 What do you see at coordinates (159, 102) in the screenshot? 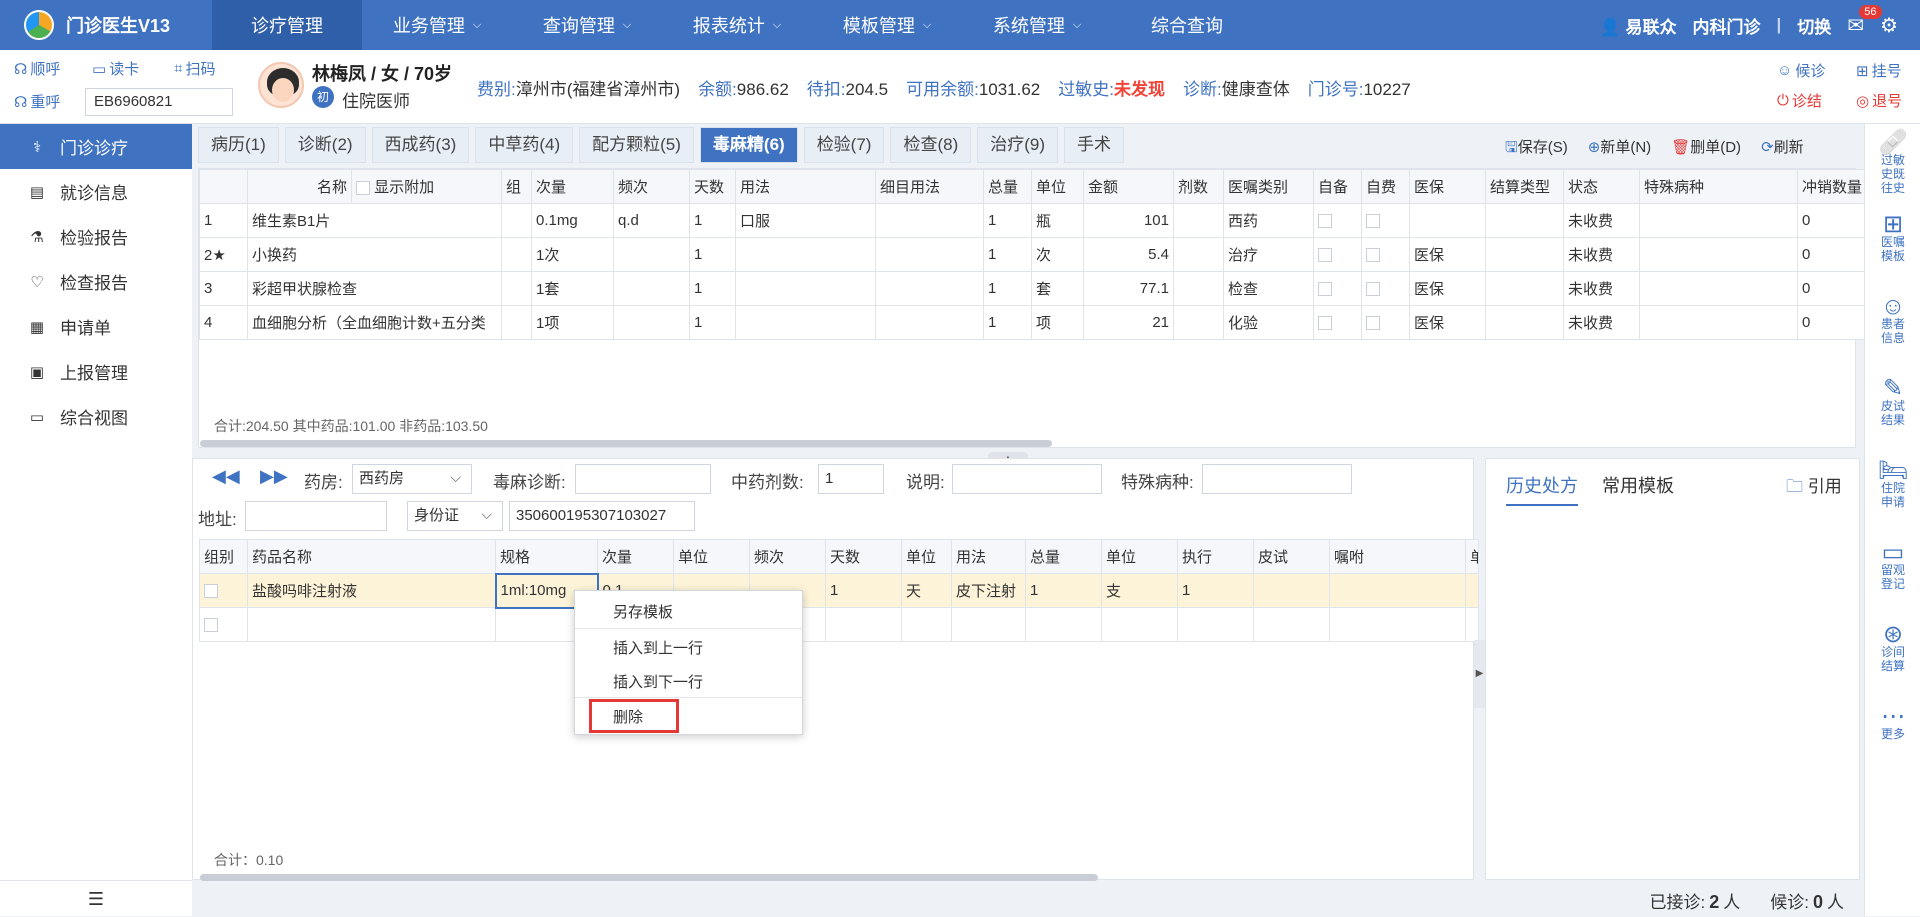
I see `card-number-input: EB6960821` at bounding box center [159, 102].